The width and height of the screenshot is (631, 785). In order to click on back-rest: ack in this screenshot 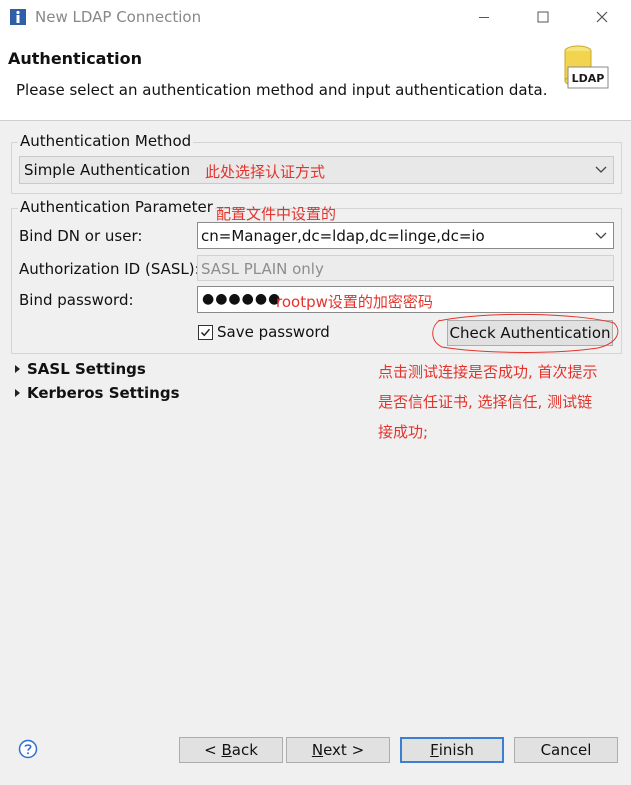, I will do `click(244, 750)`.